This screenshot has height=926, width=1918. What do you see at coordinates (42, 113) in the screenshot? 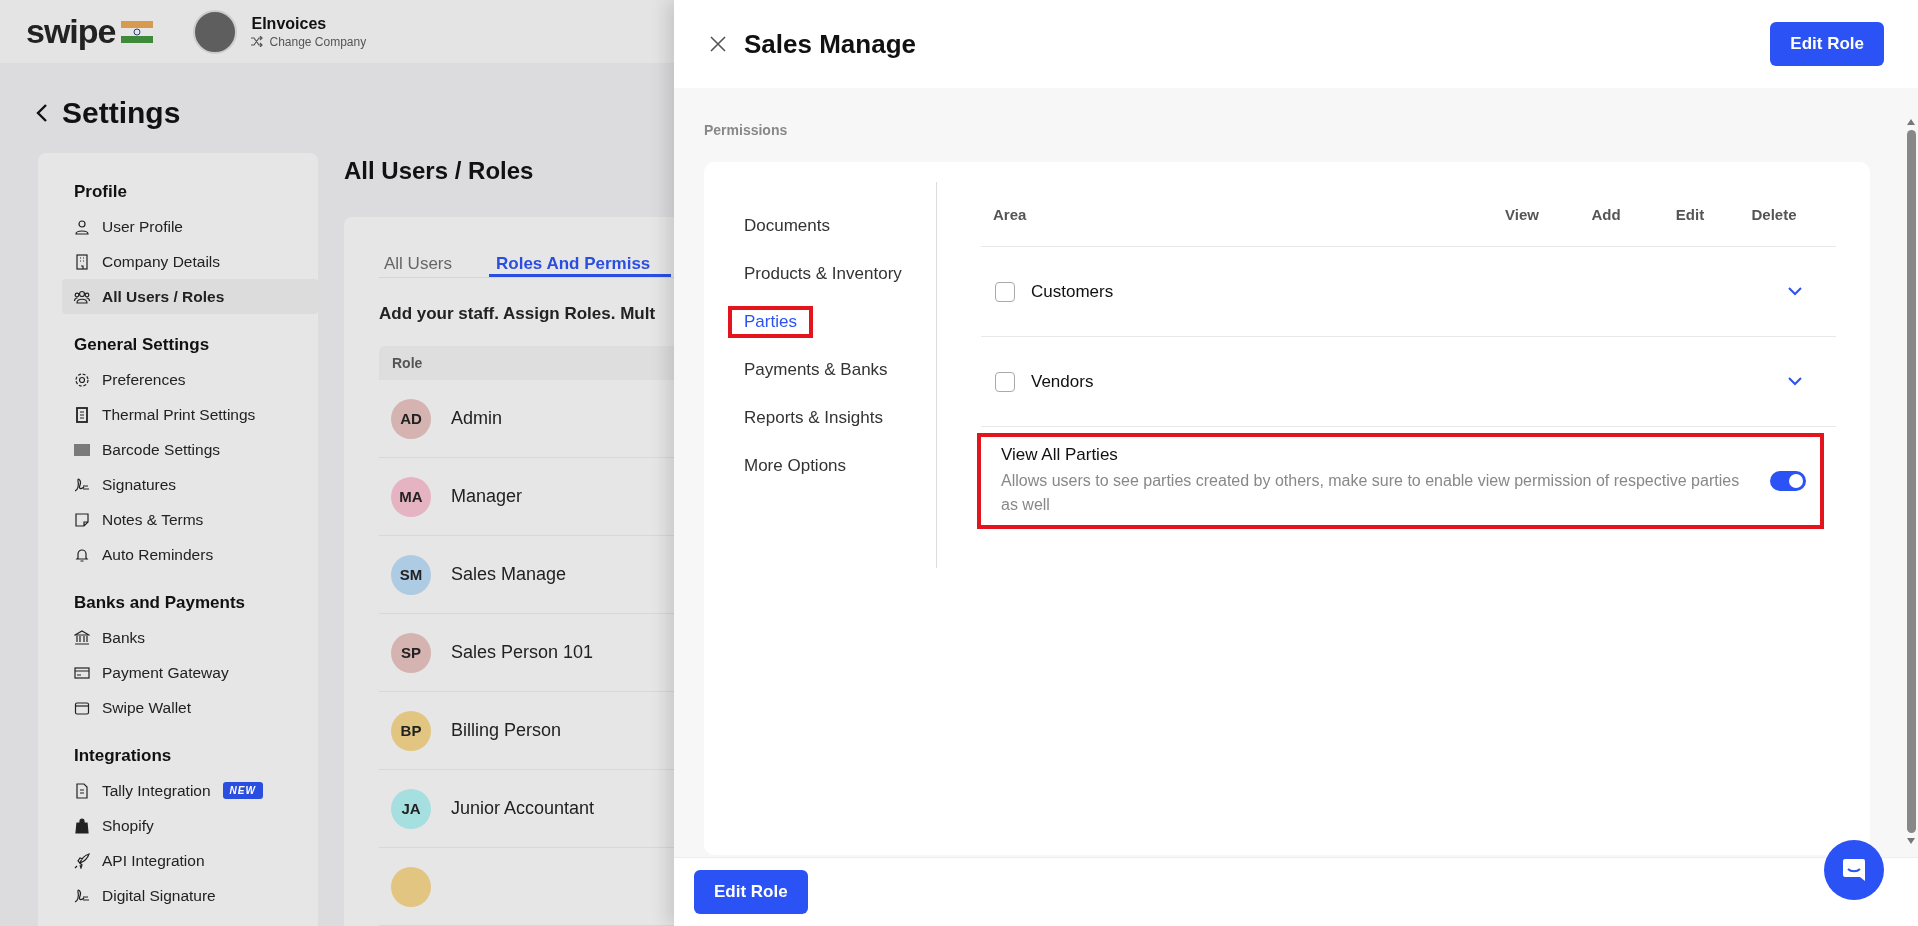
I see `back-icon` at bounding box center [42, 113].